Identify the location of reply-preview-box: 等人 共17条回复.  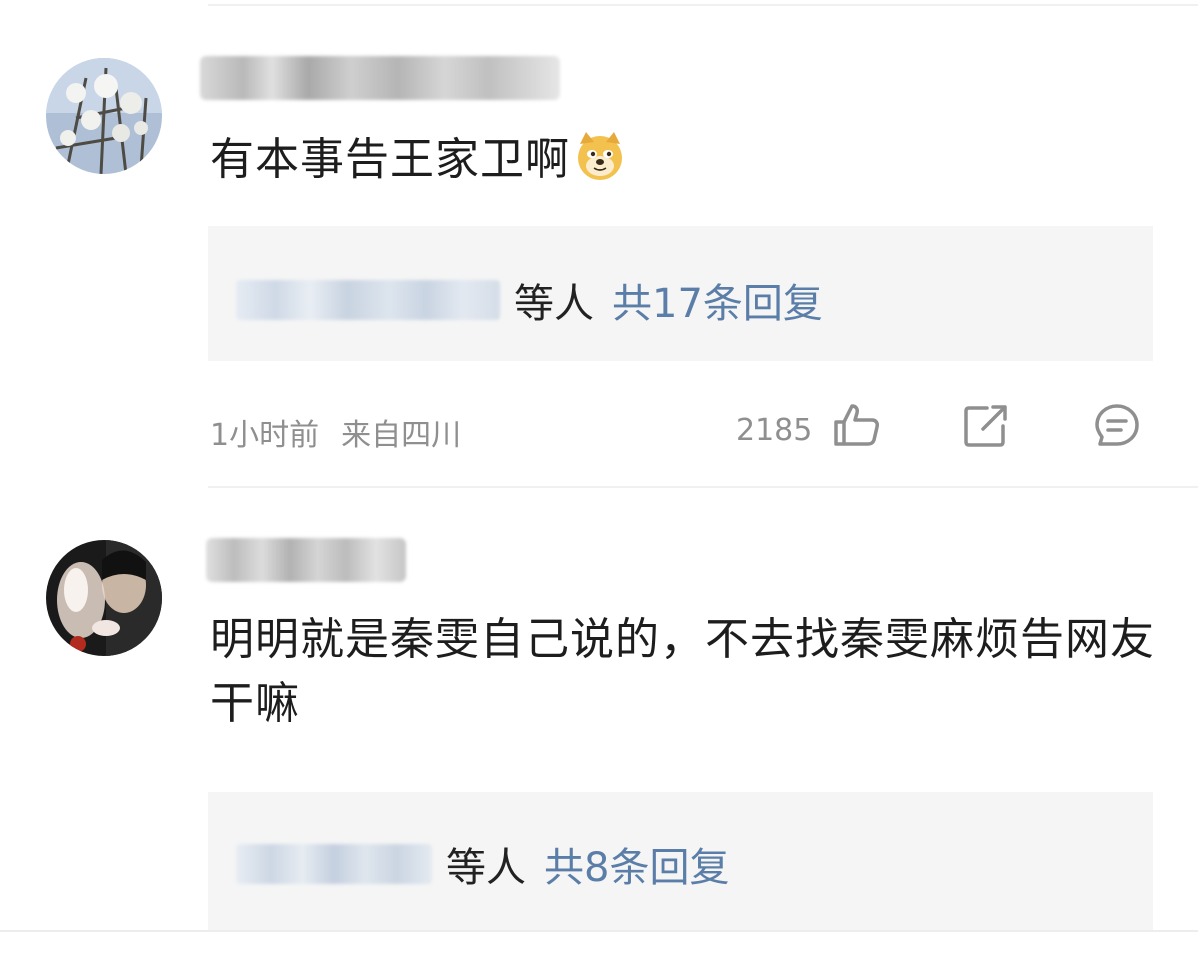
(680, 293).